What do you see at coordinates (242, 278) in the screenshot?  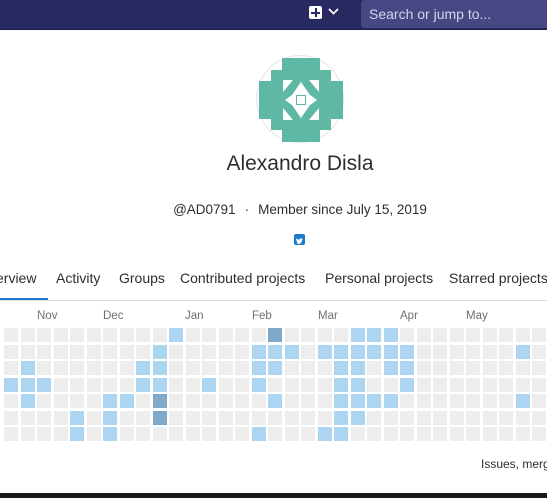 I see `tab-contributed-projects: Contributed projects` at bounding box center [242, 278].